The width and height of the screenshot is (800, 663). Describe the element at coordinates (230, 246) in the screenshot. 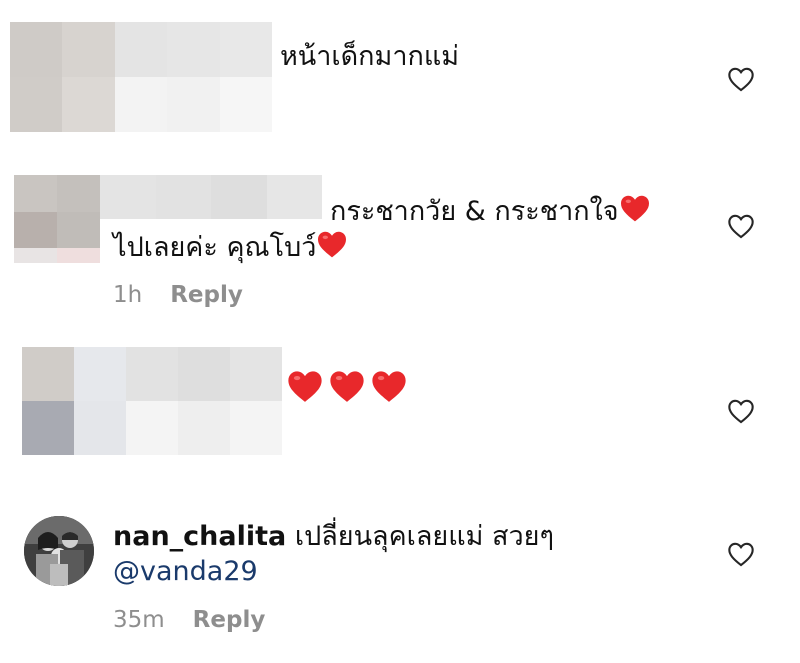

I see `comment-text-line2: ไปเลยค่ะ คุณโบว์` at that location.